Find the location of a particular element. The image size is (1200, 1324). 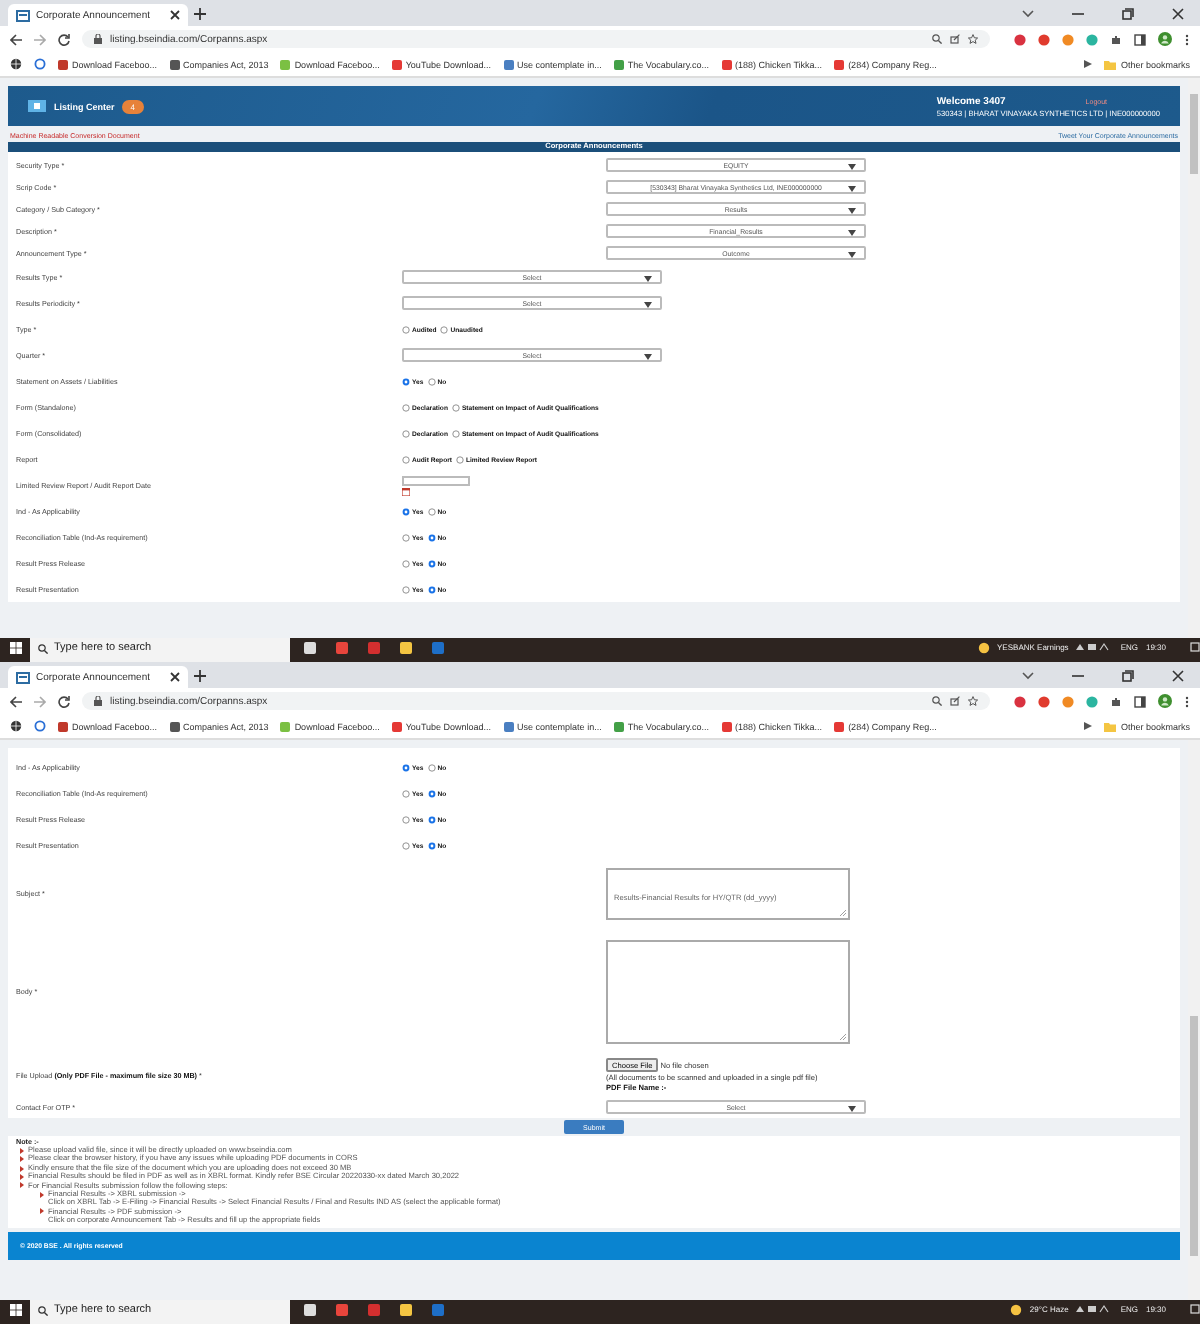

bullet-arrow-icon is located at coordinates (42, 1194).